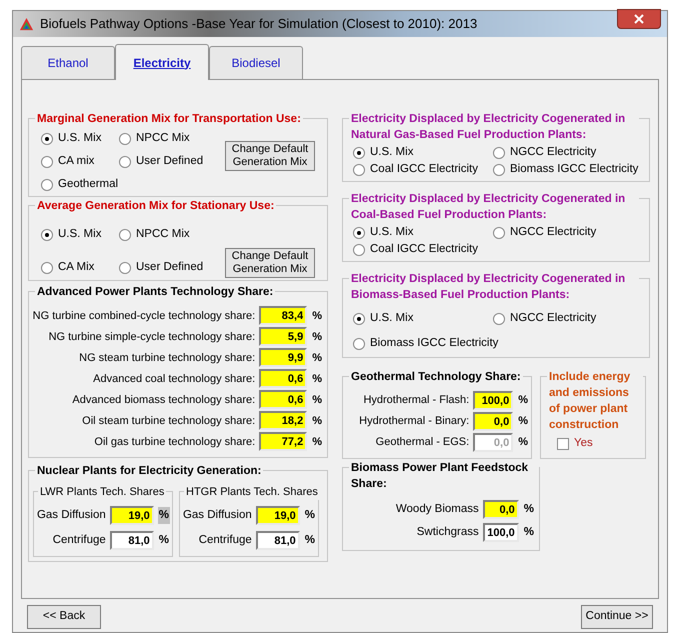  I want to click on field-label: Oil steam turbine technology share:, so click(169, 421).